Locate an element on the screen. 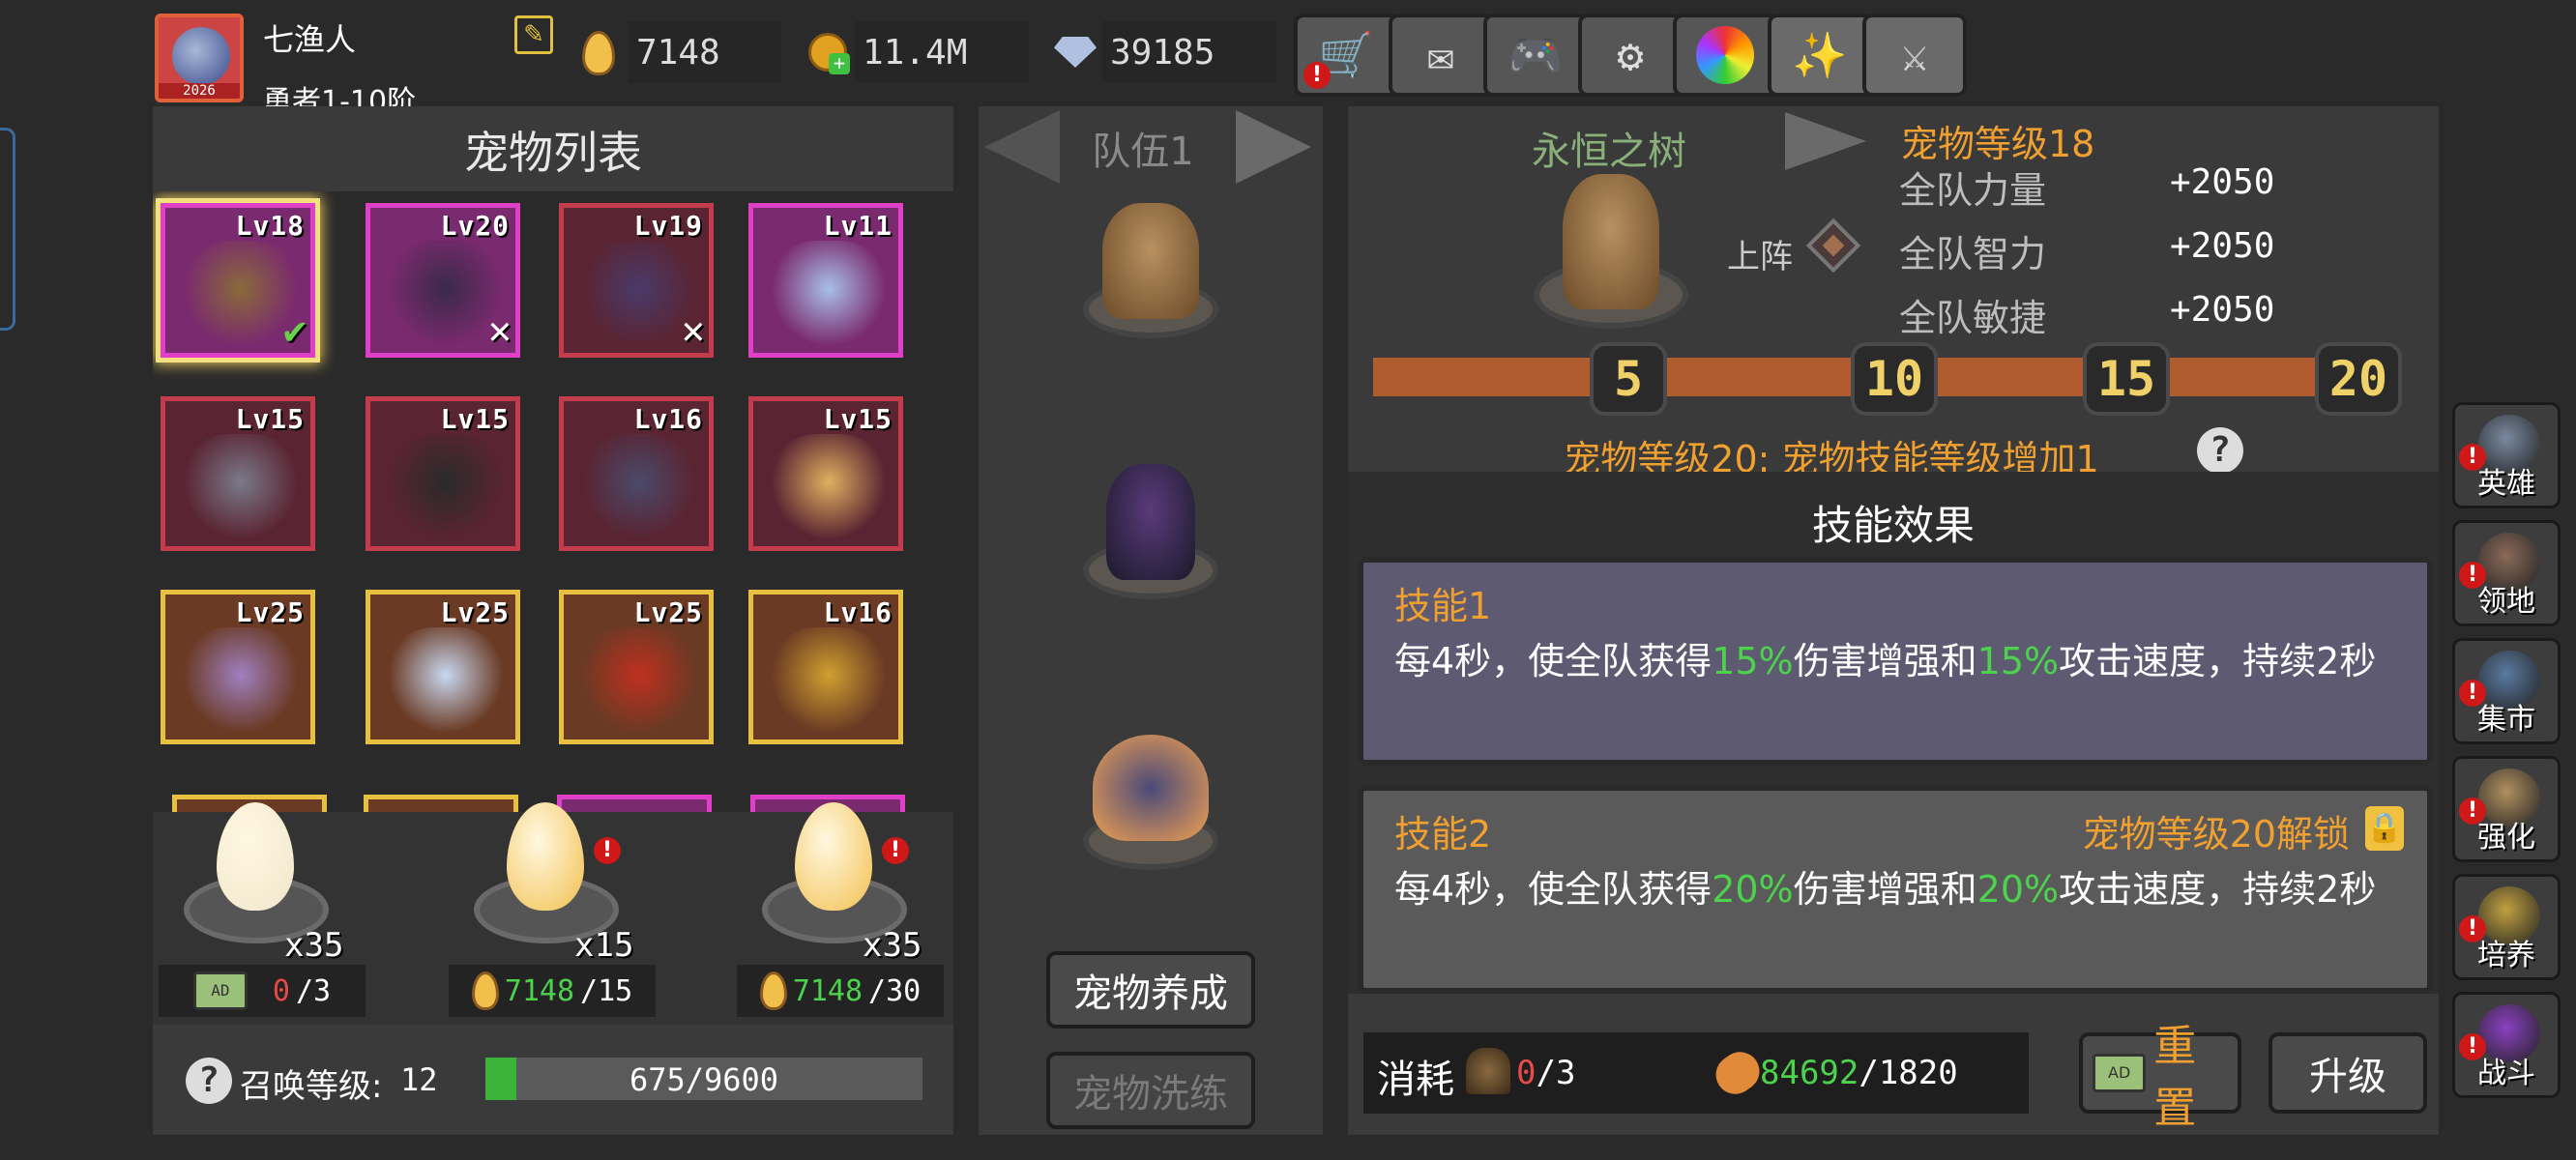 The height and width of the screenshot is (1160, 2576). reset-button: AD 重置 is located at coordinates (2160, 1078).